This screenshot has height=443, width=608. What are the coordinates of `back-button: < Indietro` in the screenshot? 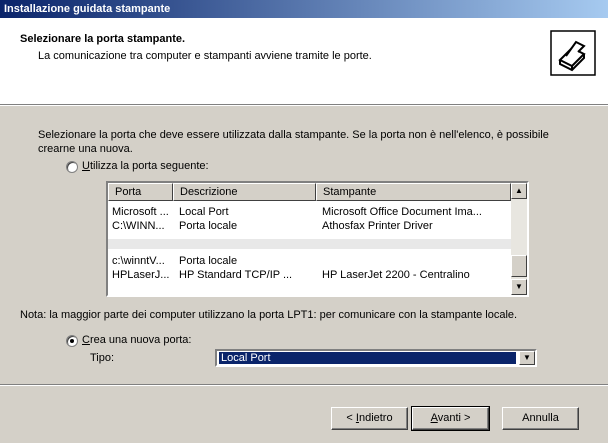 It's located at (369, 418).